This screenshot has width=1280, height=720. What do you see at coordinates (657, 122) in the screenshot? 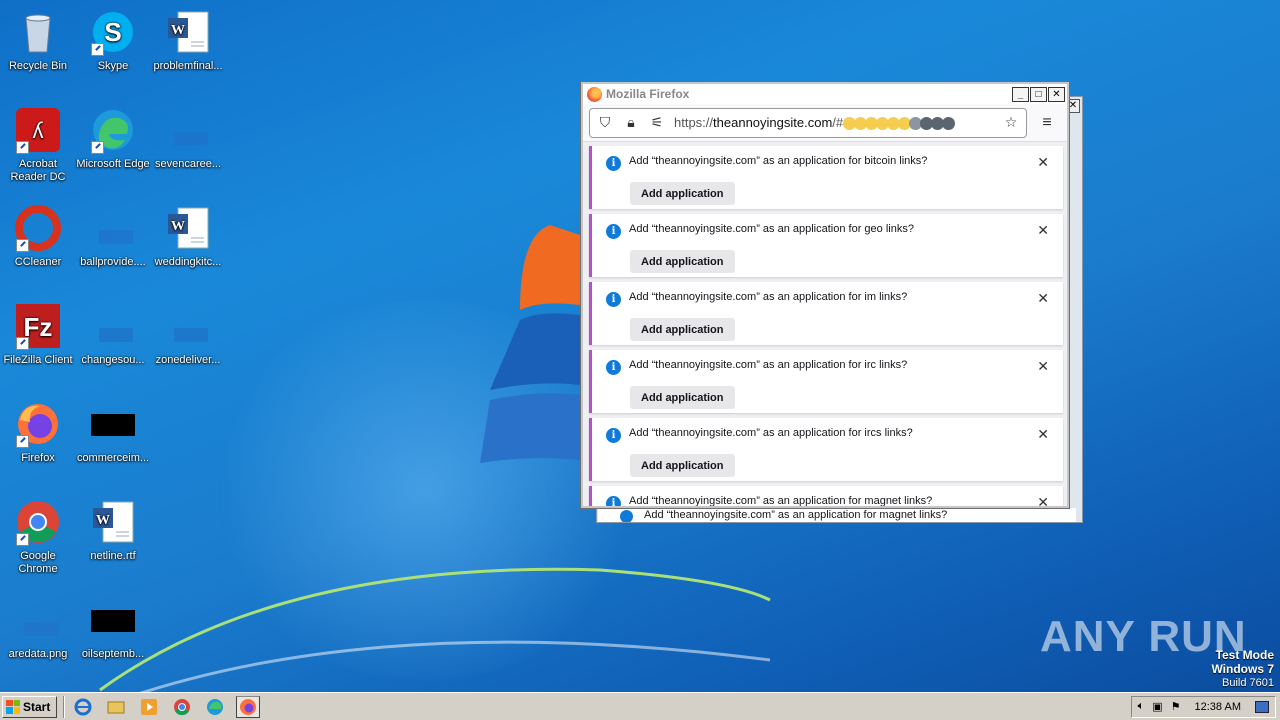
I see `permissions-icon: ⚟` at bounding box center [657, 122].